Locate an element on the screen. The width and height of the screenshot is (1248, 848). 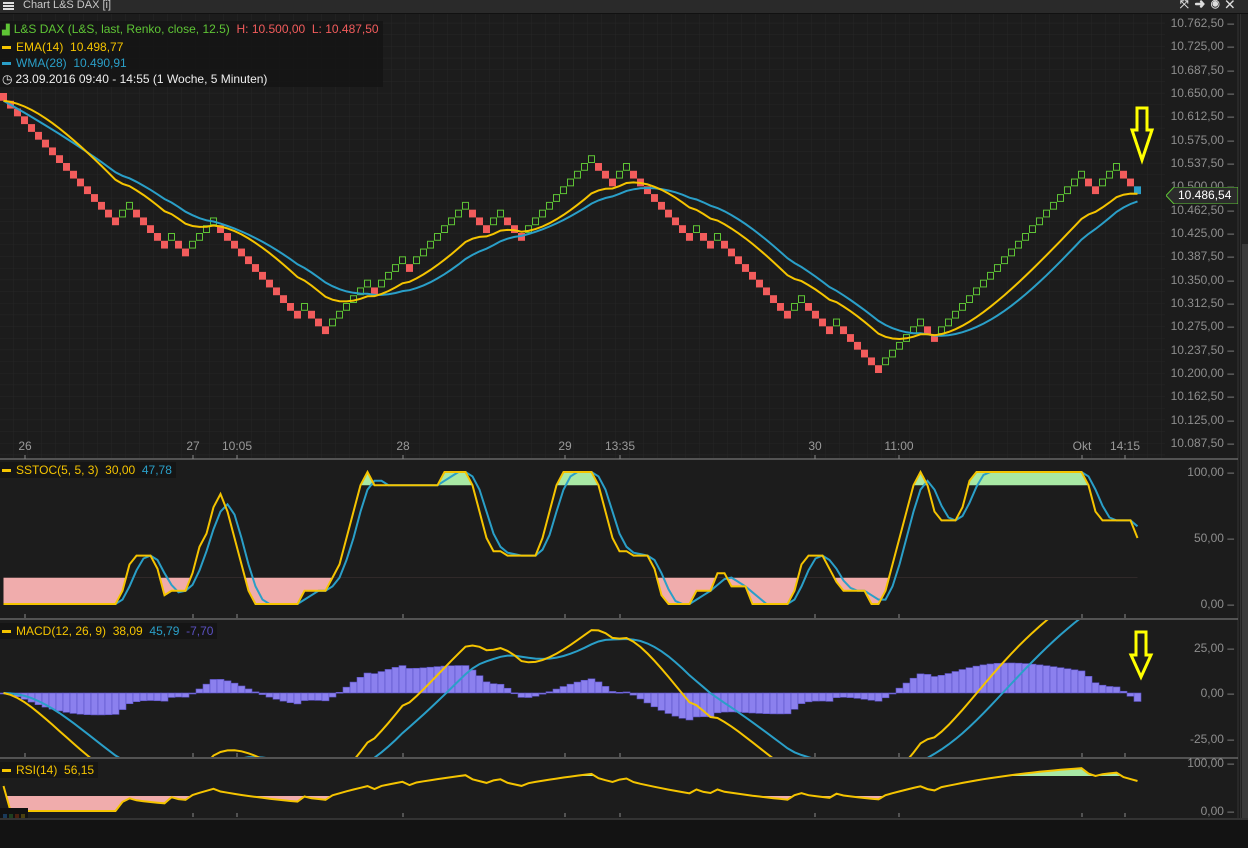
ema-label: EMA(14) is located at coordinates (40, 47).